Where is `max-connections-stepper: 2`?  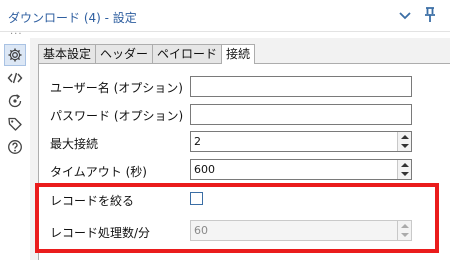
max-connections-stepper: 2 is located at coordinates (301, 141).